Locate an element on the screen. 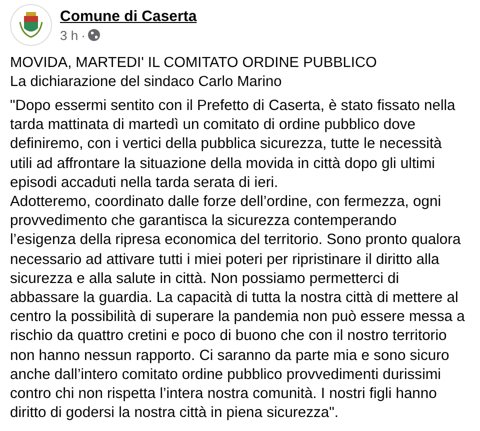 Image resolution: width=480 pixels, height=431 pixels. page-name-link: Comune di Caserta is located at coordinates (128, 16).